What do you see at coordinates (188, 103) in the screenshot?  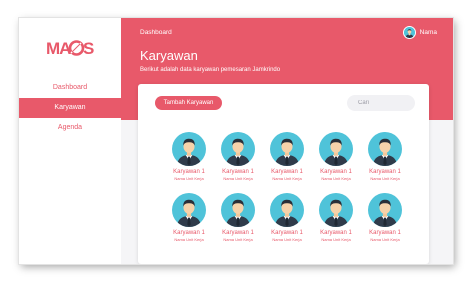 I see `add-employee-button: Tambah Karyawan` at bounding box center [188, 103].